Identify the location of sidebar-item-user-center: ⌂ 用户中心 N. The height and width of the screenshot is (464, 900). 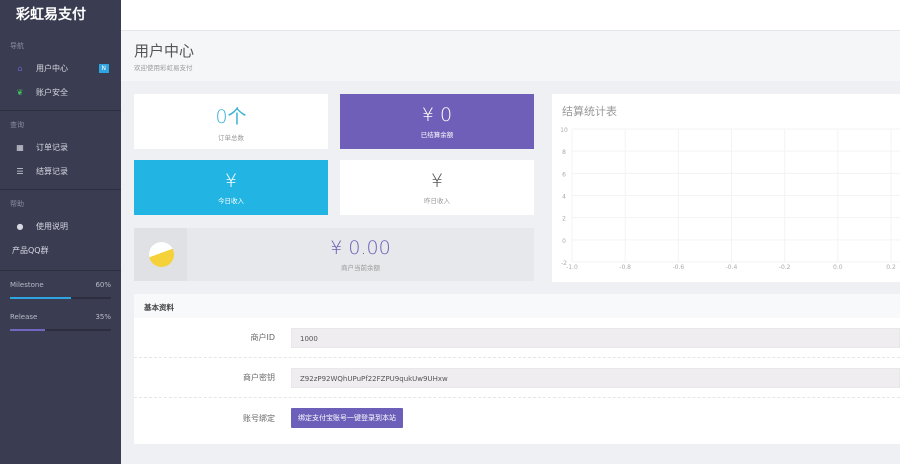
(60, 68).